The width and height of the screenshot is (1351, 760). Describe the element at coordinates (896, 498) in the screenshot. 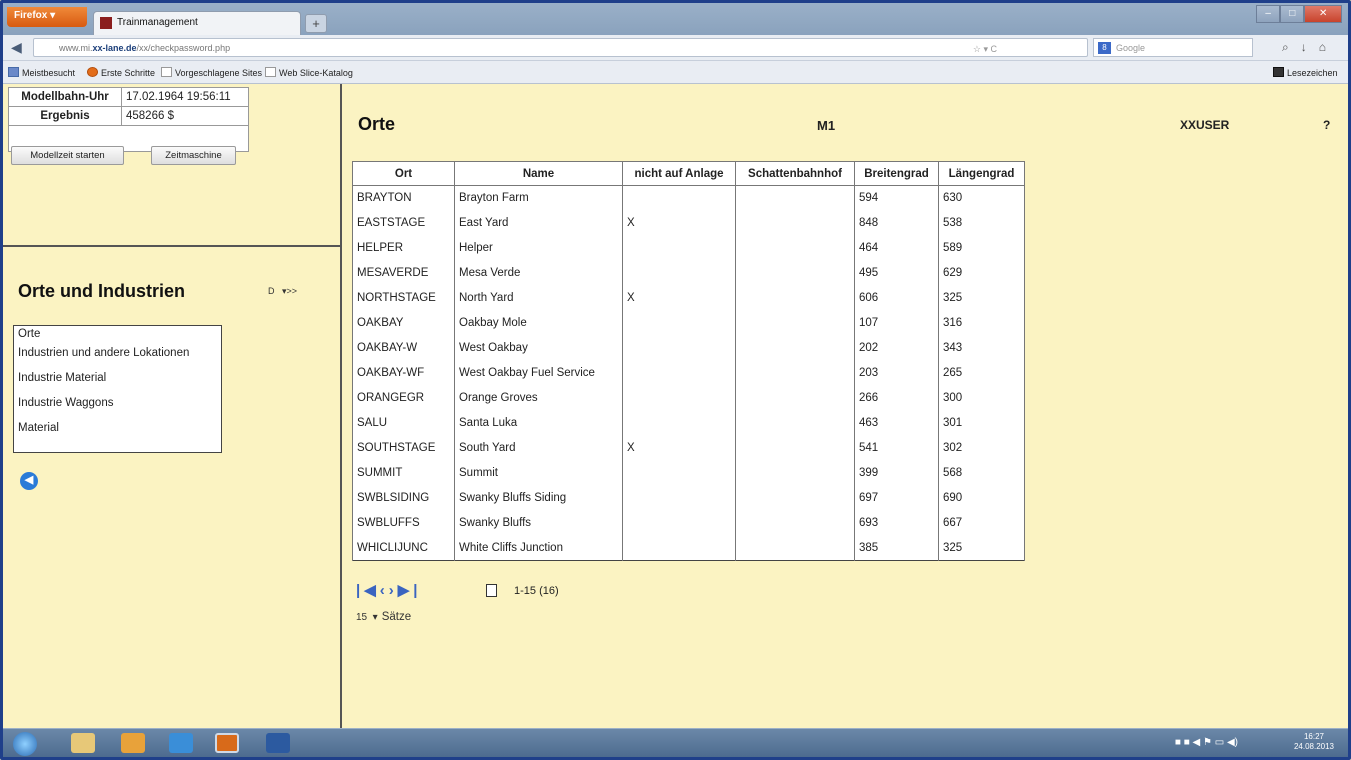

I see `table-cell: 697` at that location.